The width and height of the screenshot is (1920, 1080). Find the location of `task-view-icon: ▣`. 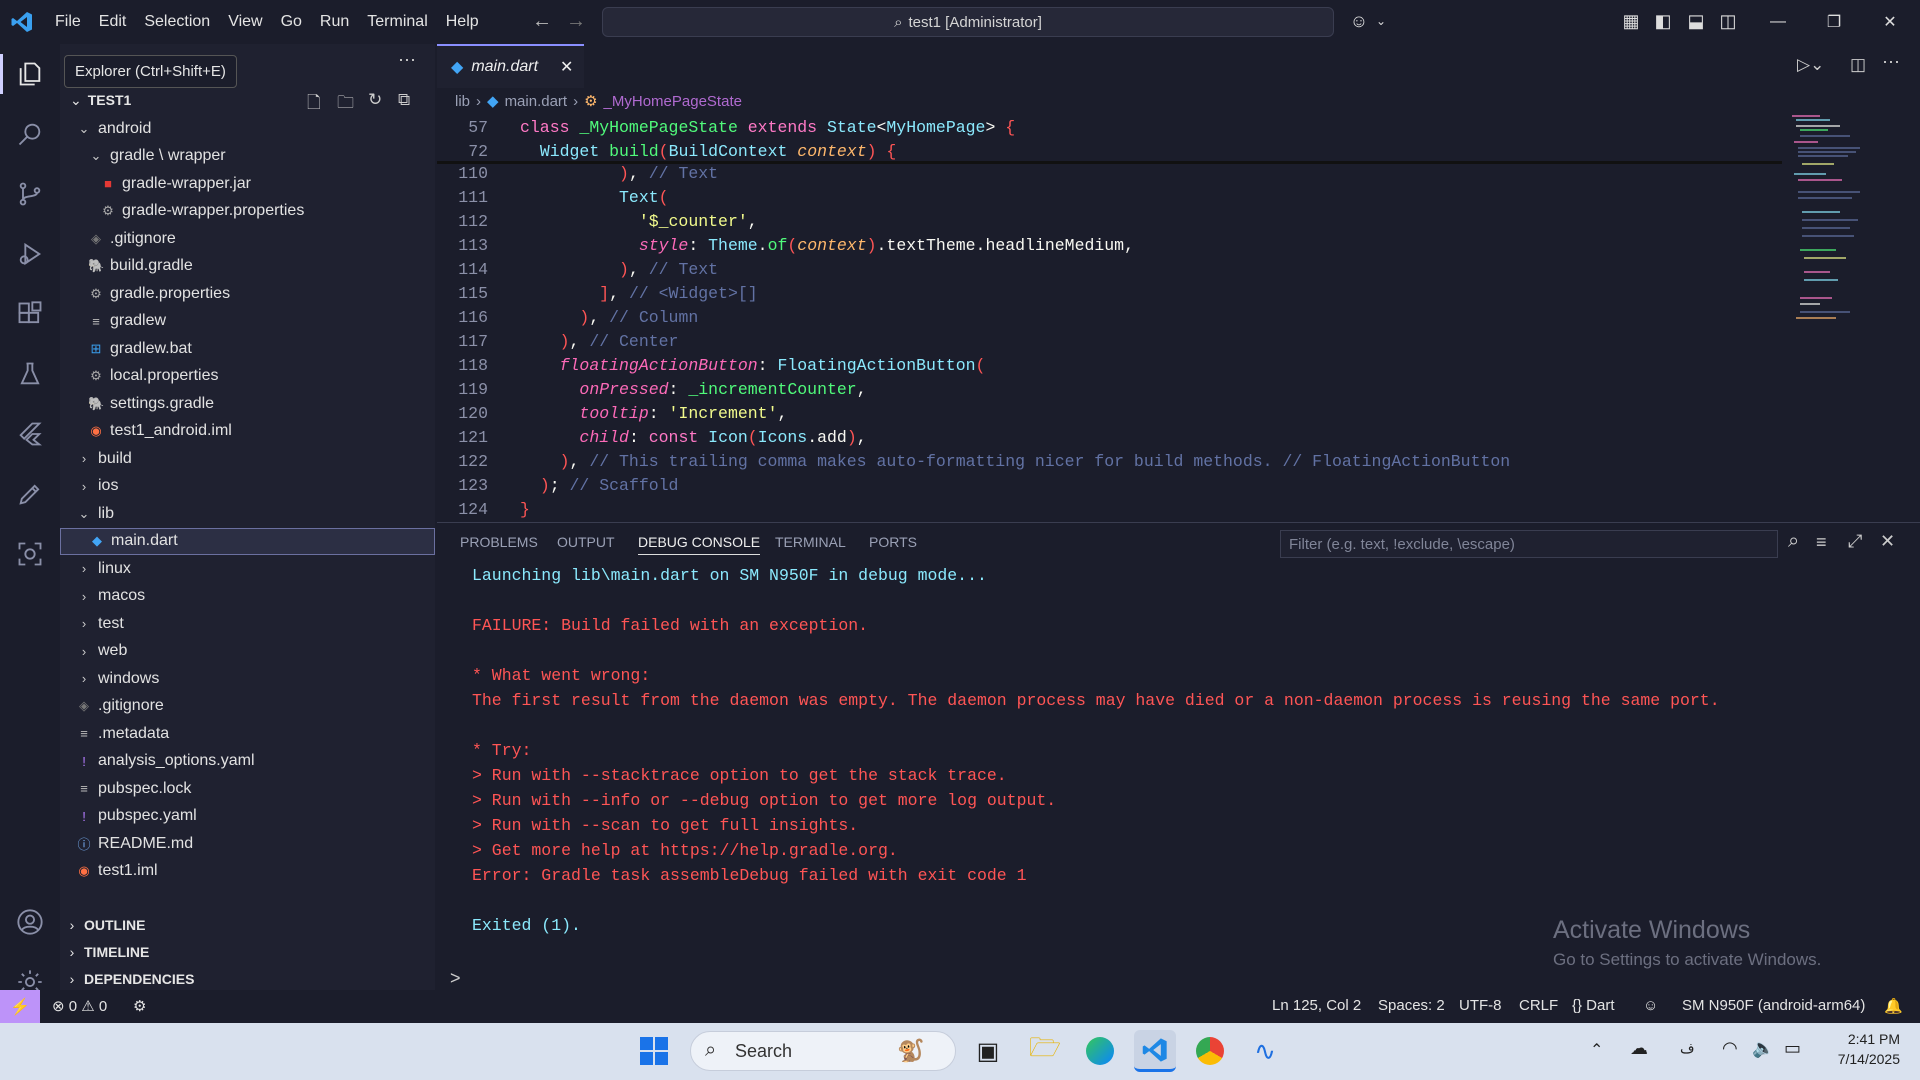

task-view-icon: ▣ is located at coordinates (988, 1051).